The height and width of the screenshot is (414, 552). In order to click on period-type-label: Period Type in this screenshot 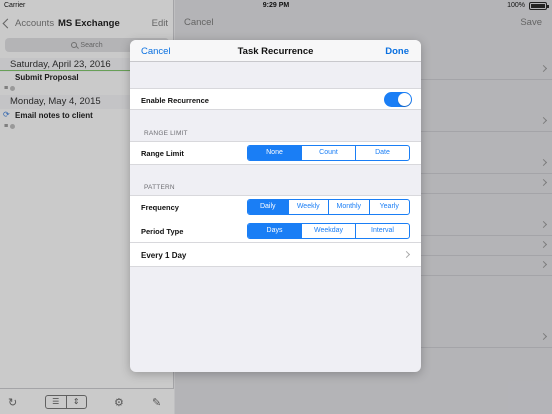, I will do `click(162, 231)`.